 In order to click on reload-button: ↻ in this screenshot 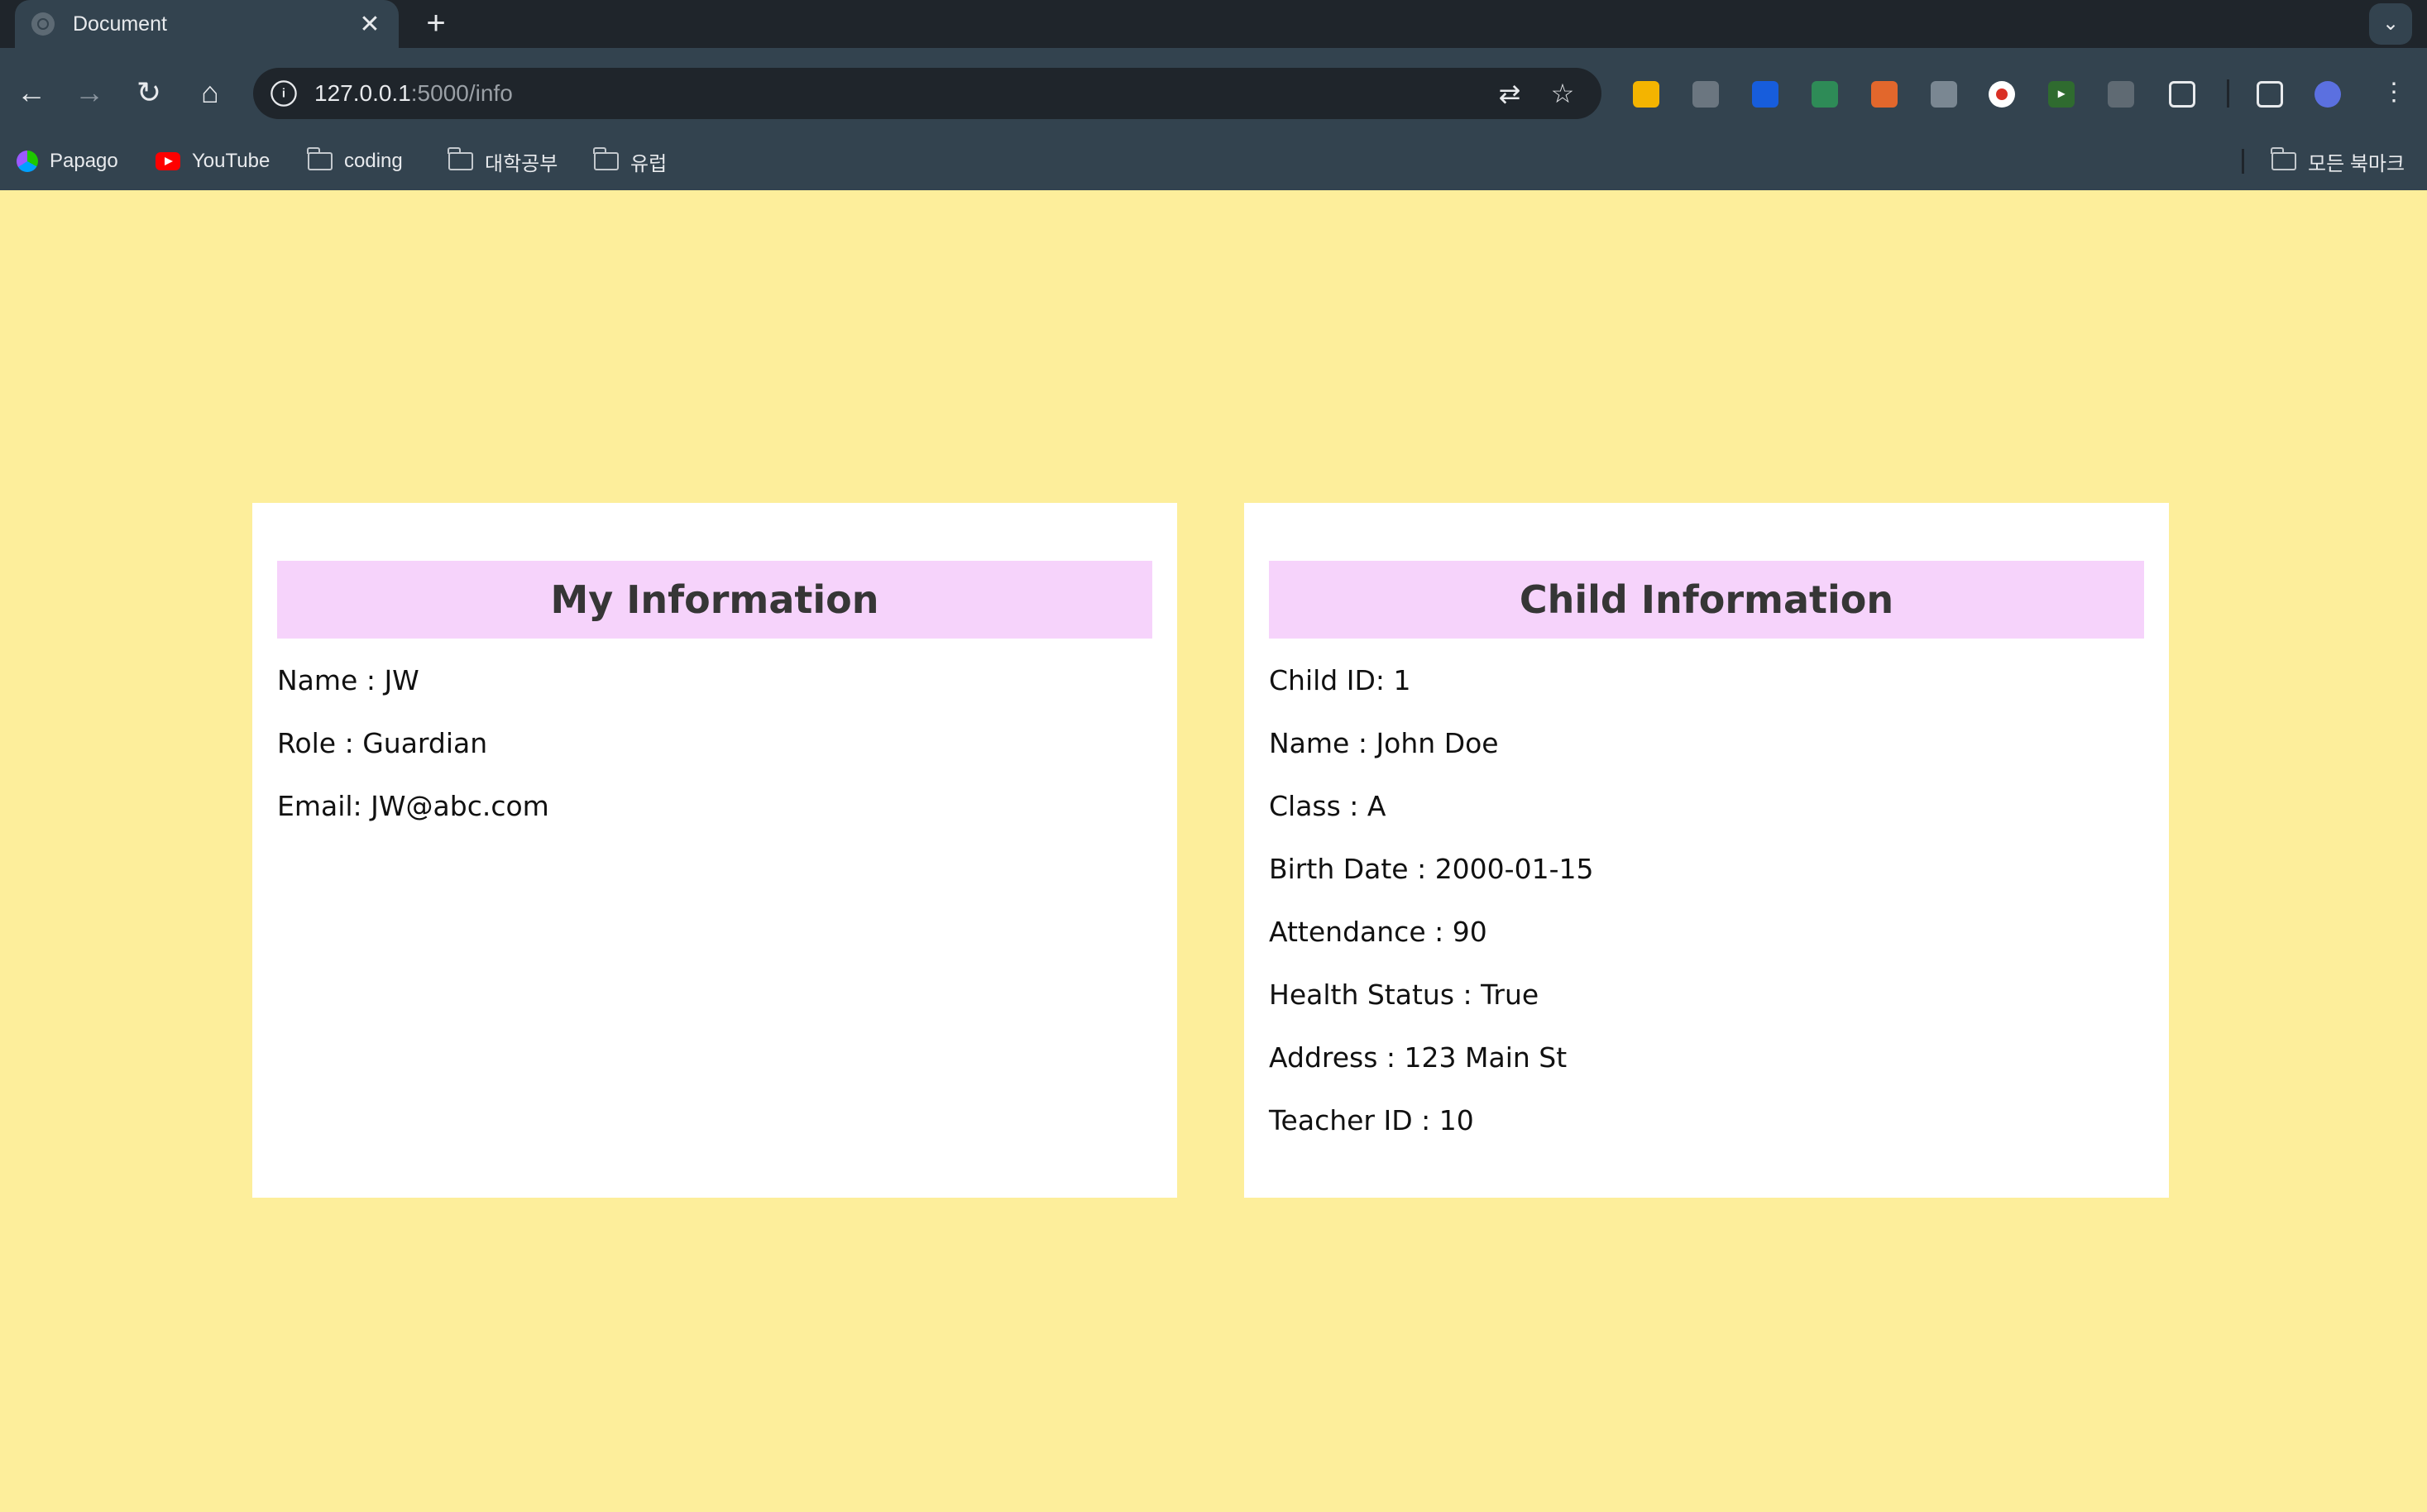, I will do `click(149, 92)`.